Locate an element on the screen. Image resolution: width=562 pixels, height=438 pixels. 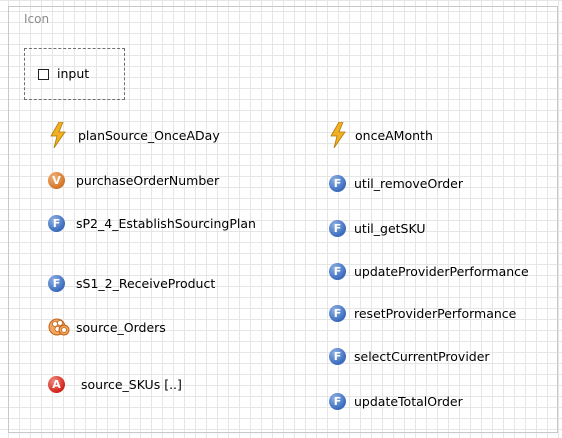
element-label: util_getSKU is located at coordinates (390, 228).